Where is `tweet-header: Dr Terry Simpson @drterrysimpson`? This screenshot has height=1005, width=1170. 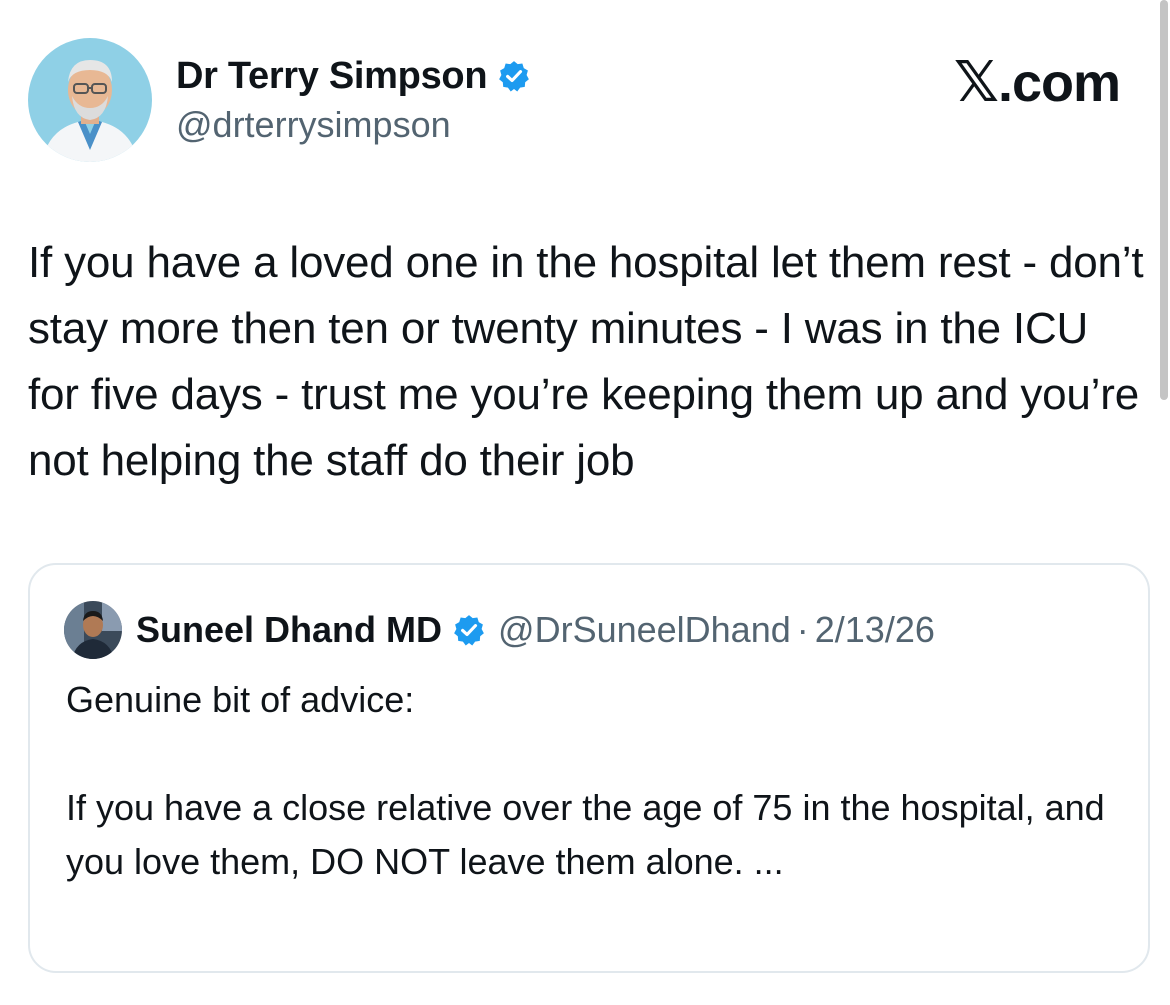
tweet-header: Dr Terry Simpson @drterrysimpson is located at coordinates (279, 100).